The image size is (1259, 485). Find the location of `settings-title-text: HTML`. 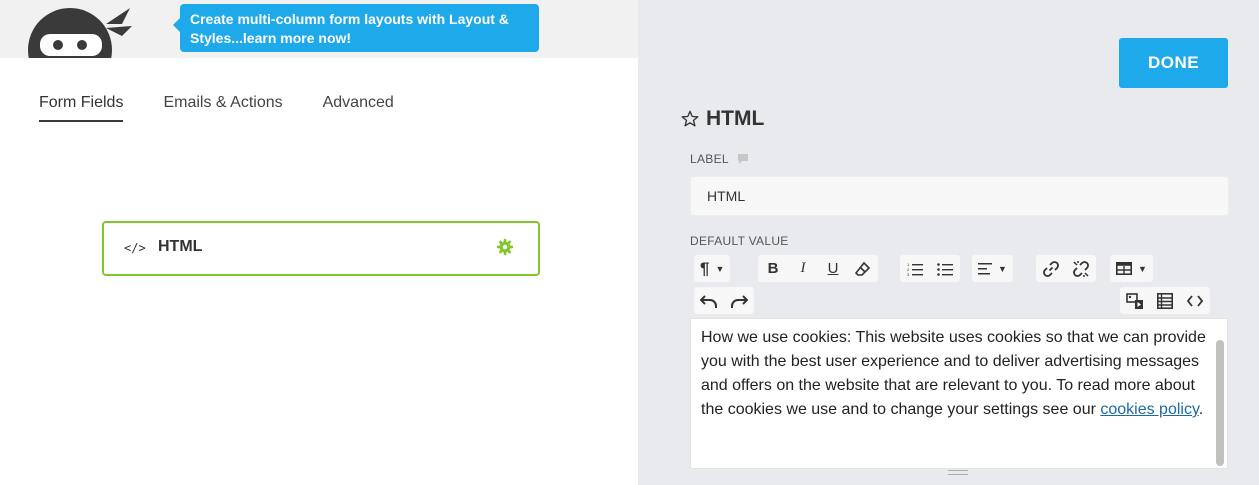

settings-title-text: HTML is located at coordinates (735, 118).